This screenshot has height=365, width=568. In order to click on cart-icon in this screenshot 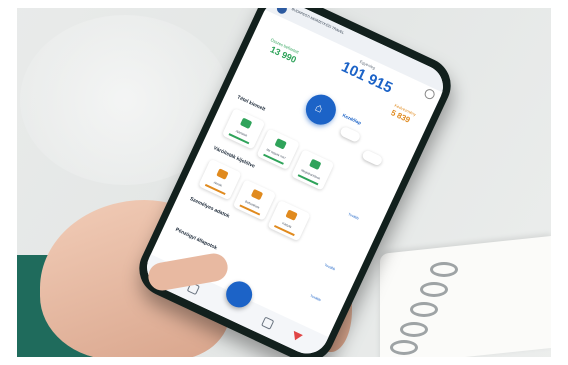, I will do `click(280, 144)`.